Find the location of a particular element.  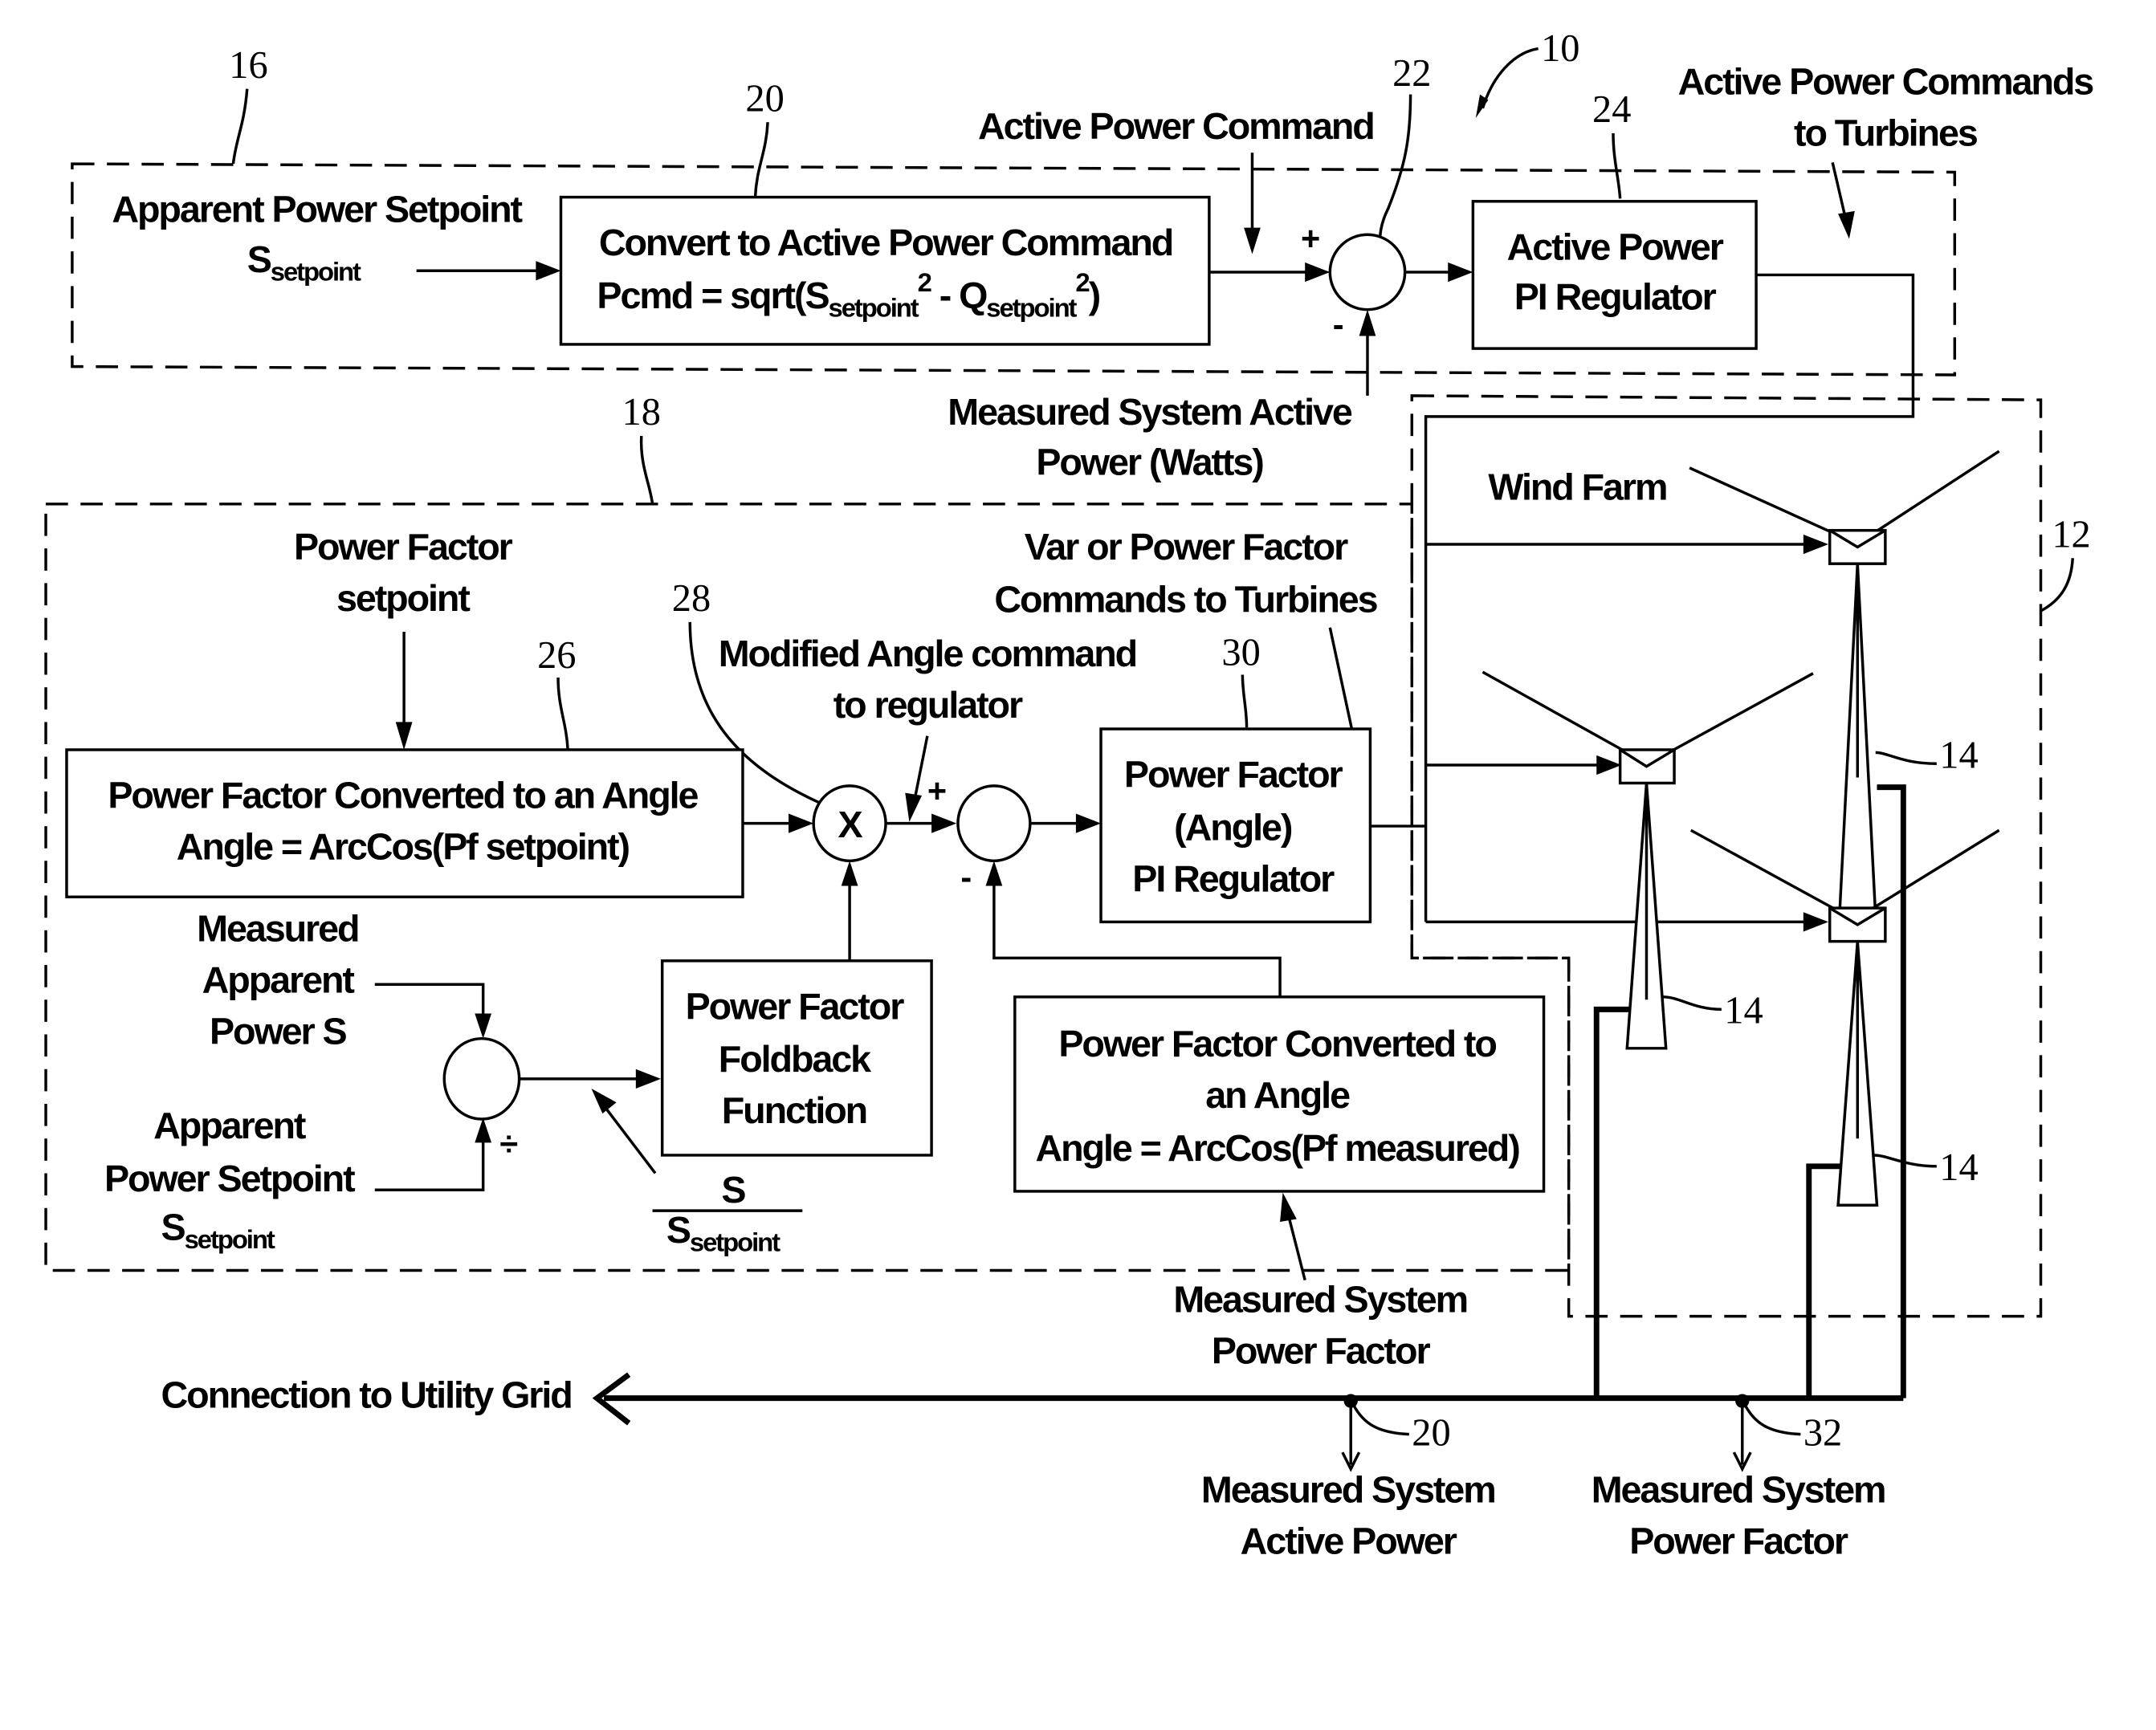

ref-30: 30 is located at coordinates (1241, 652).